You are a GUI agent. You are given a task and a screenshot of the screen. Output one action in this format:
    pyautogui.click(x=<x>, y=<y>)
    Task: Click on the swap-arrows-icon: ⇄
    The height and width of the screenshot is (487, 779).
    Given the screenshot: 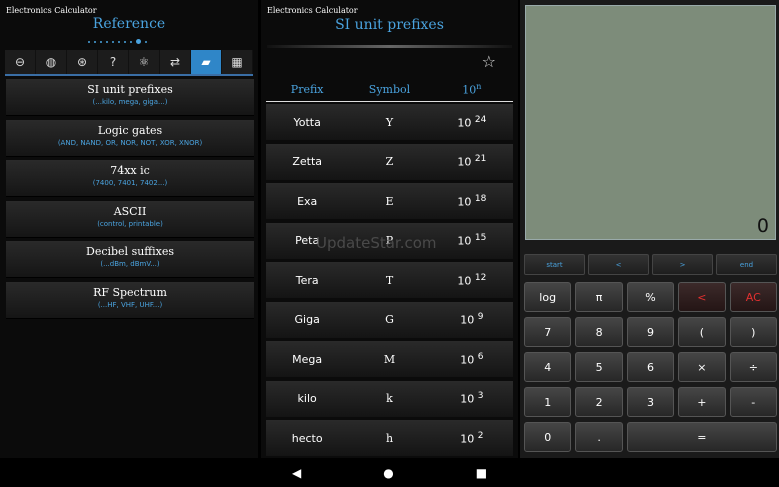 What is the action you would take?
    pyautogui.click(x=175, y=62)
    